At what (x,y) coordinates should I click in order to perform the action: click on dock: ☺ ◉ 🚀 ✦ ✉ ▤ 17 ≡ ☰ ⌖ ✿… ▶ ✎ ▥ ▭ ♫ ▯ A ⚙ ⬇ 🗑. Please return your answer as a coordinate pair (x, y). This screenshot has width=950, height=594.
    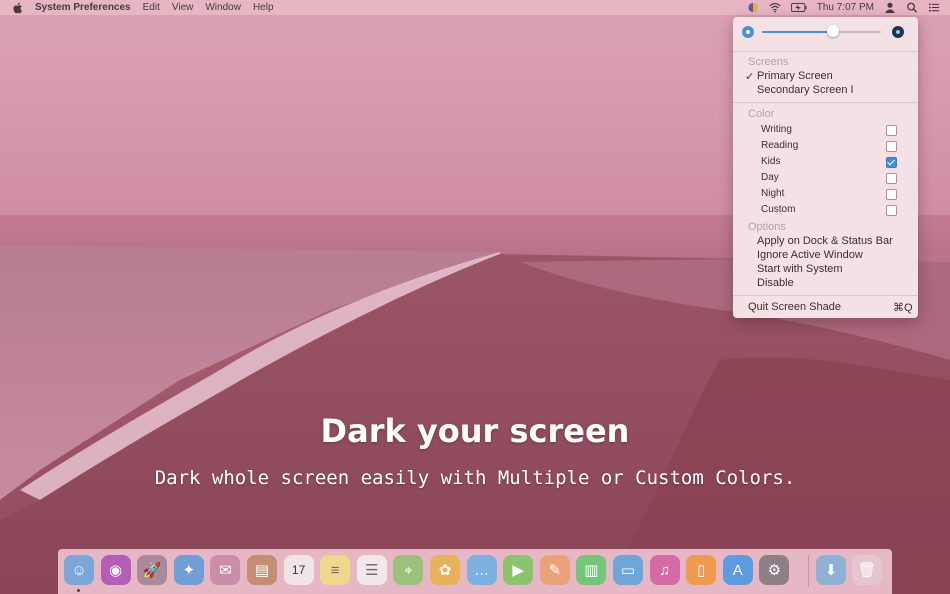
    Looking at the image, I should click on (475, 571).